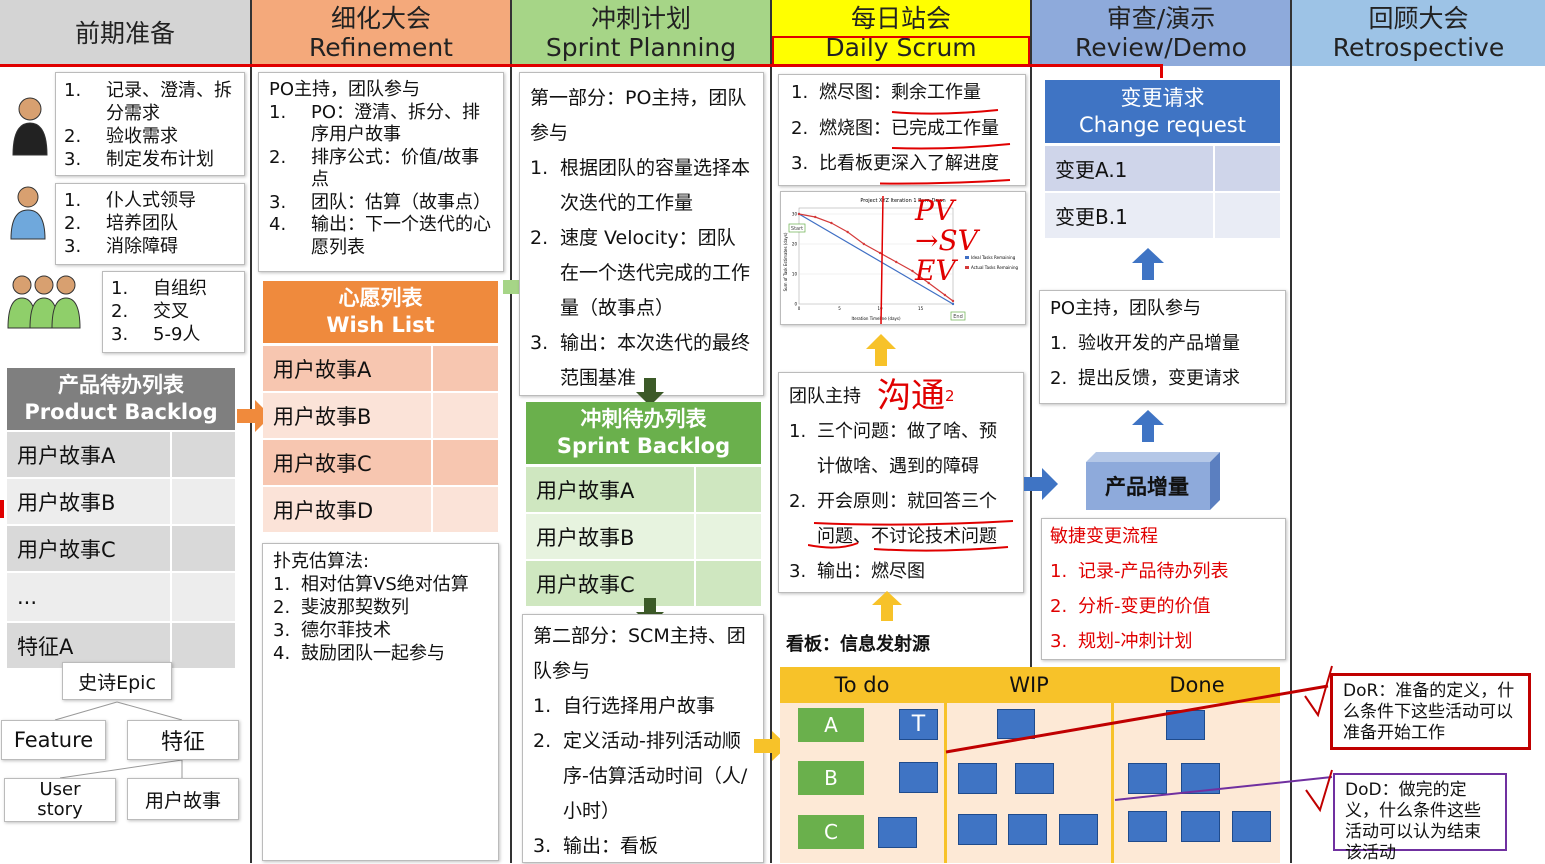 The height and width of the screenshot is (864, 1545). What do you see at coordinates (785, 261) in the screenshot?
I see `chart-ylabel: Sum of Task Estimates (days)` at bounding box center [785, 261].